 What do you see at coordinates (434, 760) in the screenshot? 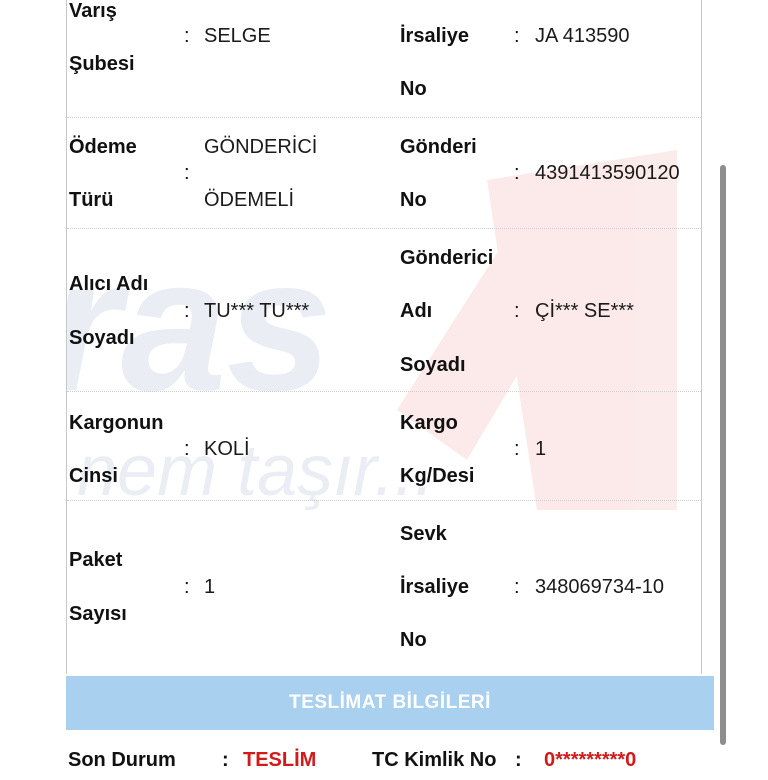
I see `tc-id-label: TC Kimlik No` at bounding box center [434, 760].